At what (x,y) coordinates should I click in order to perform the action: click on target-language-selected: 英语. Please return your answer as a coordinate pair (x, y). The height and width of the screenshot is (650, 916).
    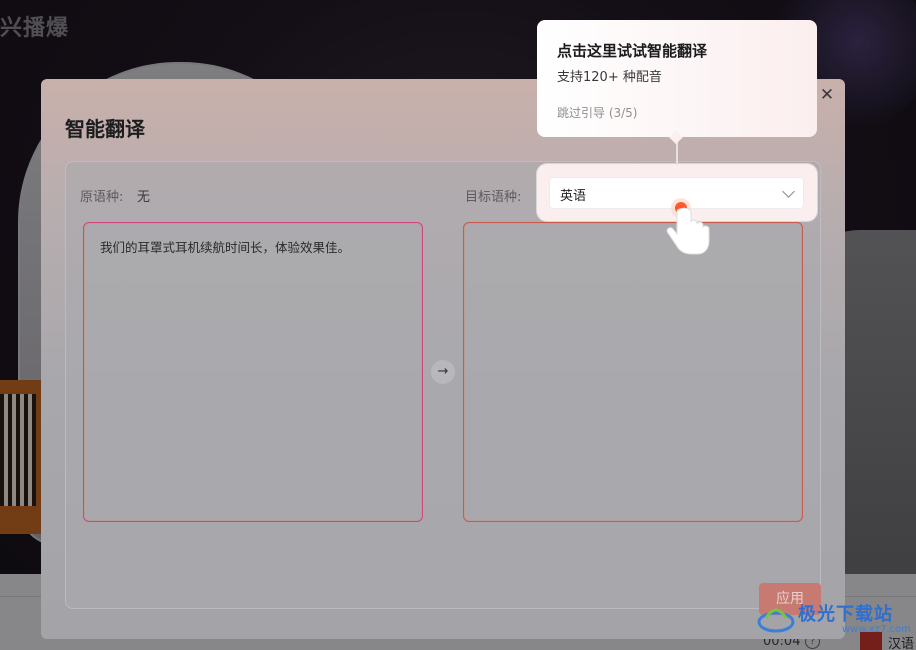
    Looking at the image, I should click on (573, 196).